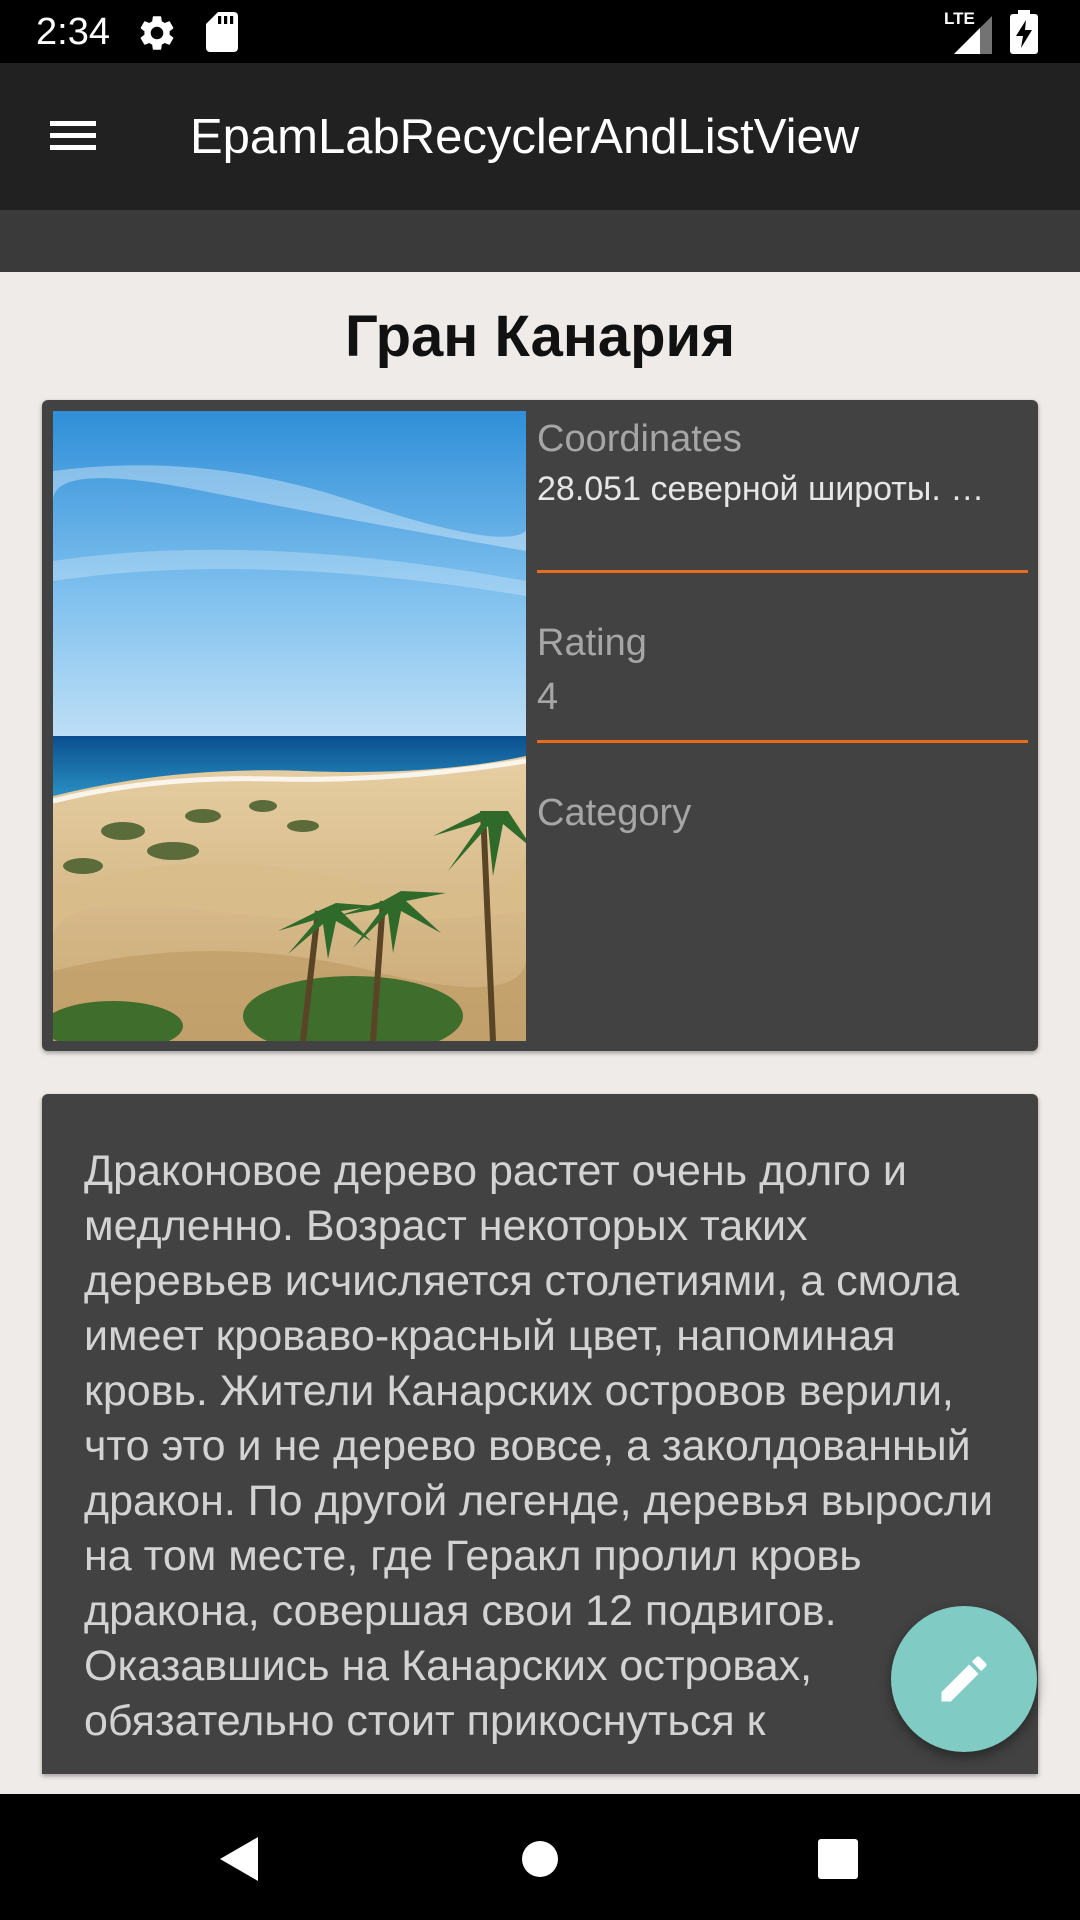 Image resolution: width=1080 pixels, height=1920 pixels. I want to click on edit-pencil-icon, so click(964, 1679).